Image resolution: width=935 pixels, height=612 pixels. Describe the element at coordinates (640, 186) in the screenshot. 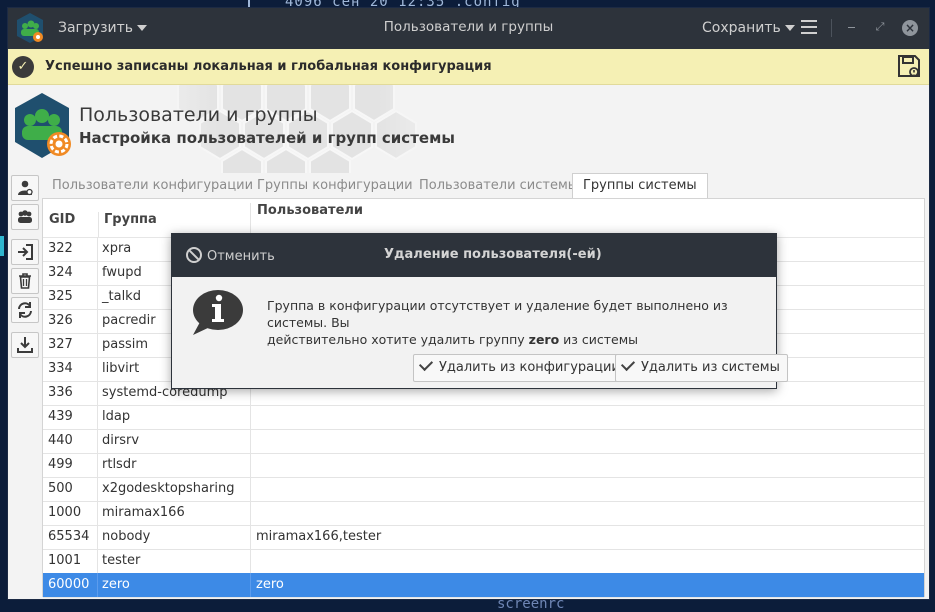

I see `tab-system-groups: Группы системы` at that location.